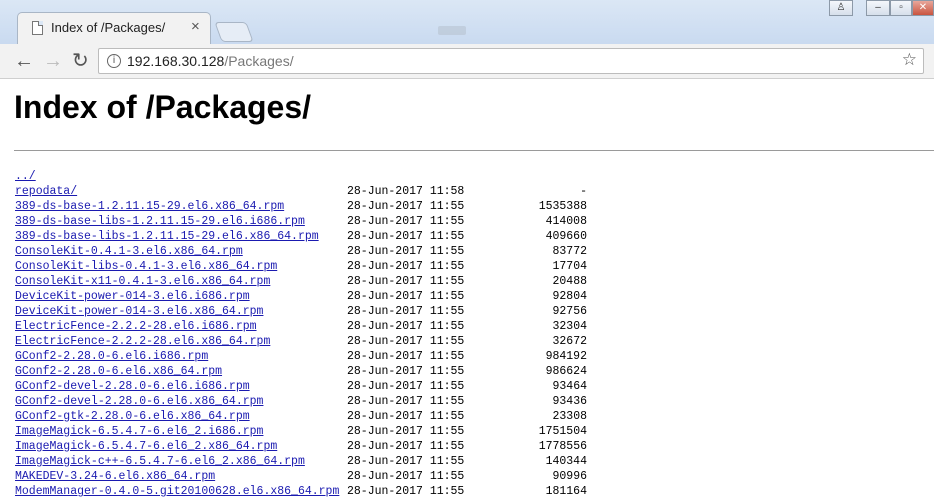  What do you see at coordinates (569, 281) in the screenshot?
I see `file-size: 20488` at bounding box center [569, 281].